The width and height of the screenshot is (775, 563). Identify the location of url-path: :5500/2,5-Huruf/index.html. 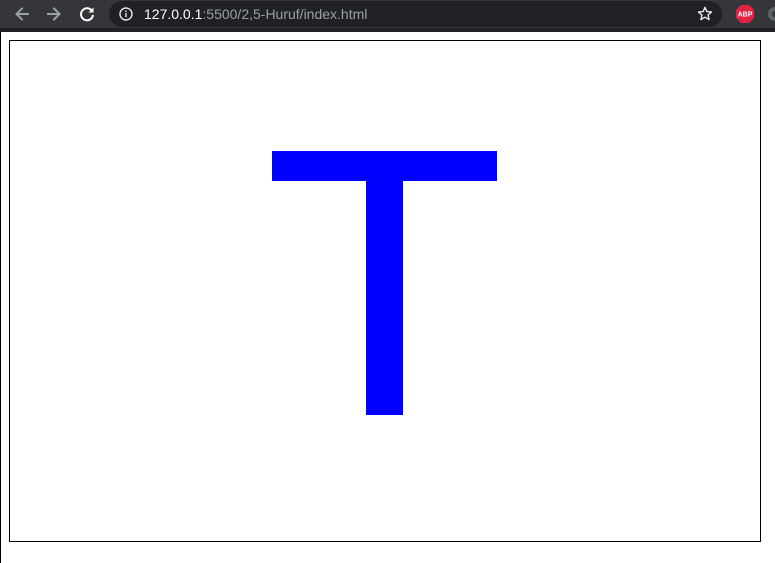
(285, 14).